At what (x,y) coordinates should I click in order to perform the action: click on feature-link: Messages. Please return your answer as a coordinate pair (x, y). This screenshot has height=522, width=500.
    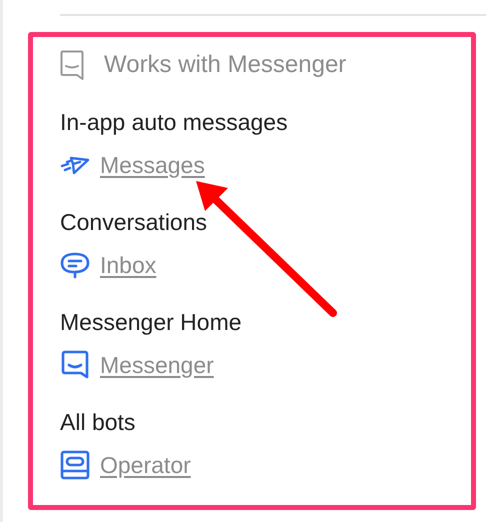
    Looking at the image, I should click on (152, 165).